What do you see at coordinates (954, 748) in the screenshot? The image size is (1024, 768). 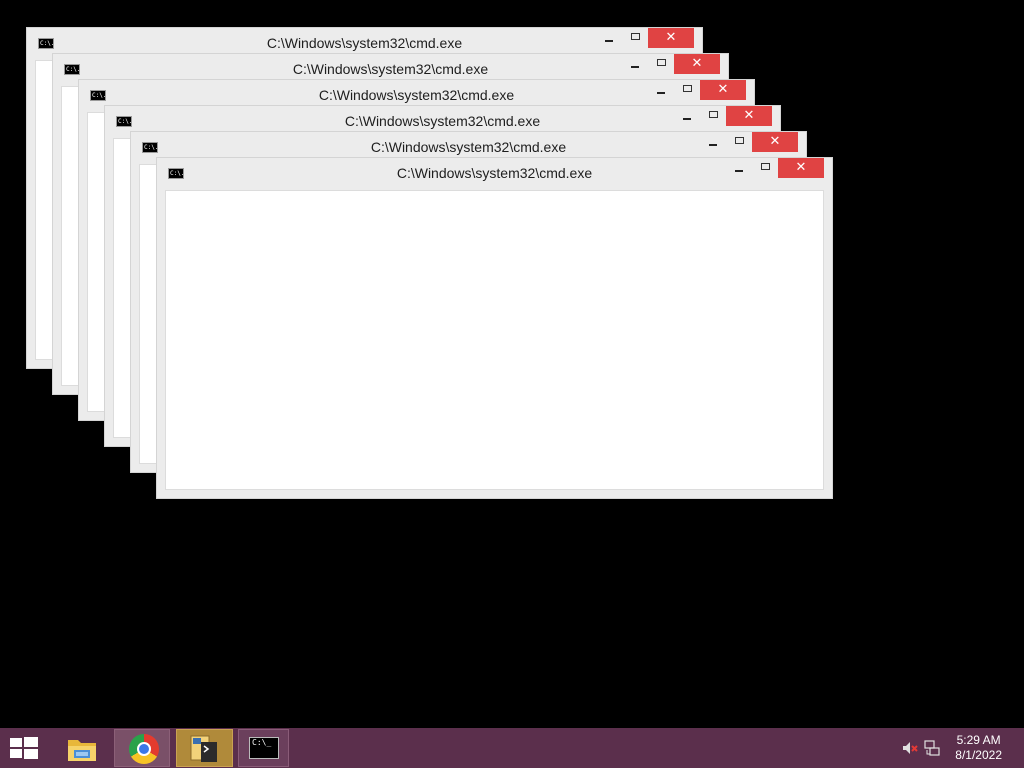 I see `system-tray: 5:29 AM 8/1/2022` at bounding box center [954, 748].